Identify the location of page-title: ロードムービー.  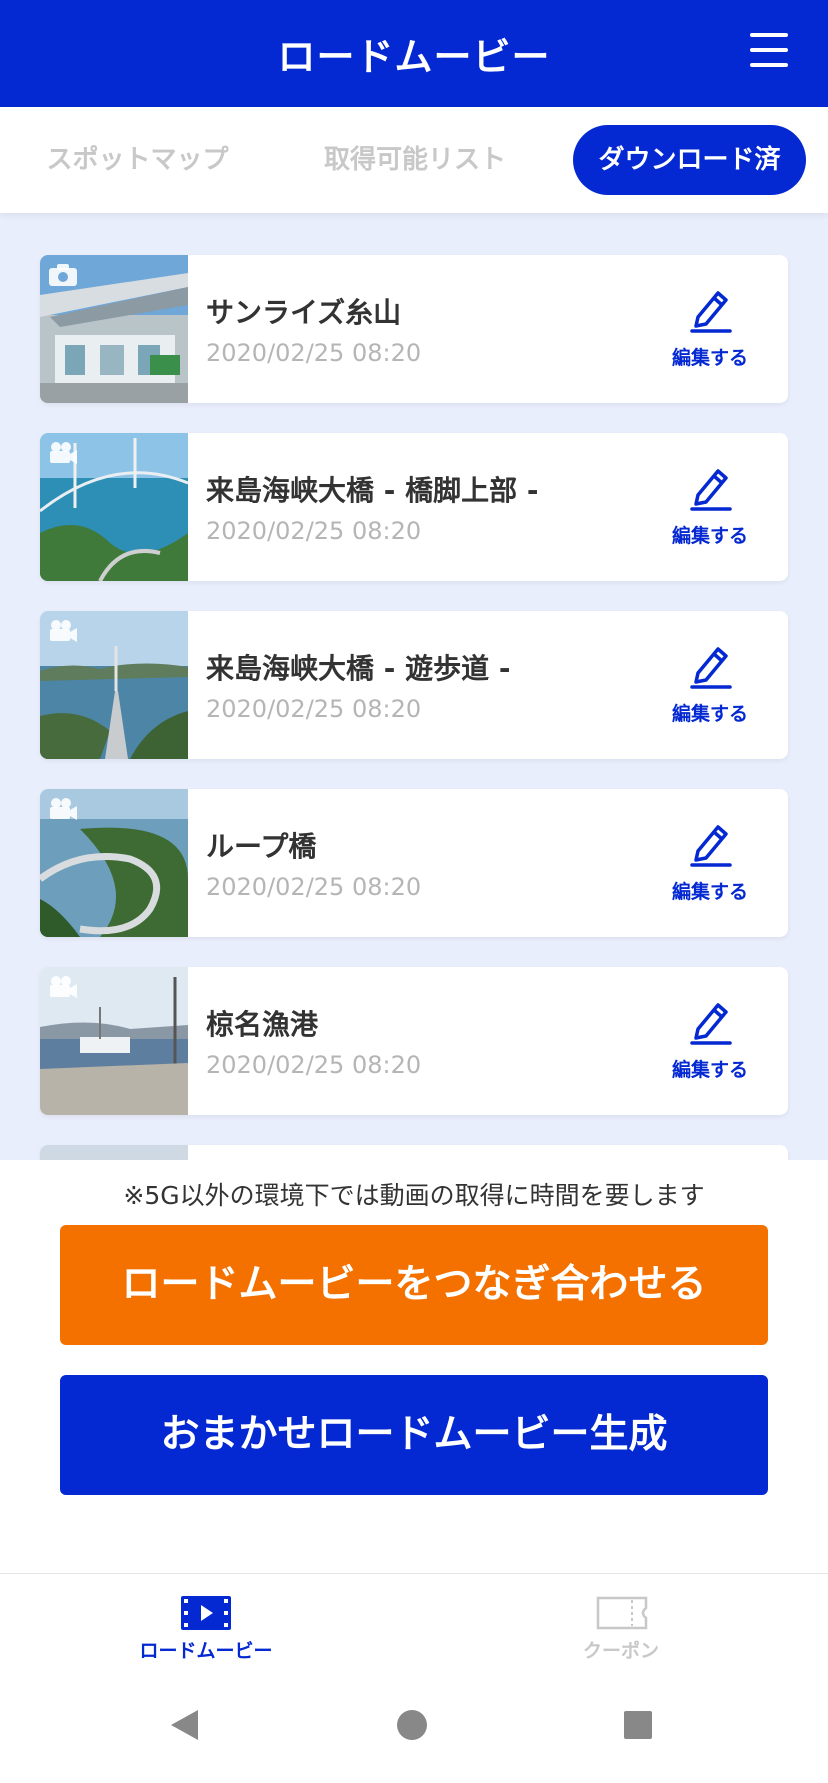
(414, 57).